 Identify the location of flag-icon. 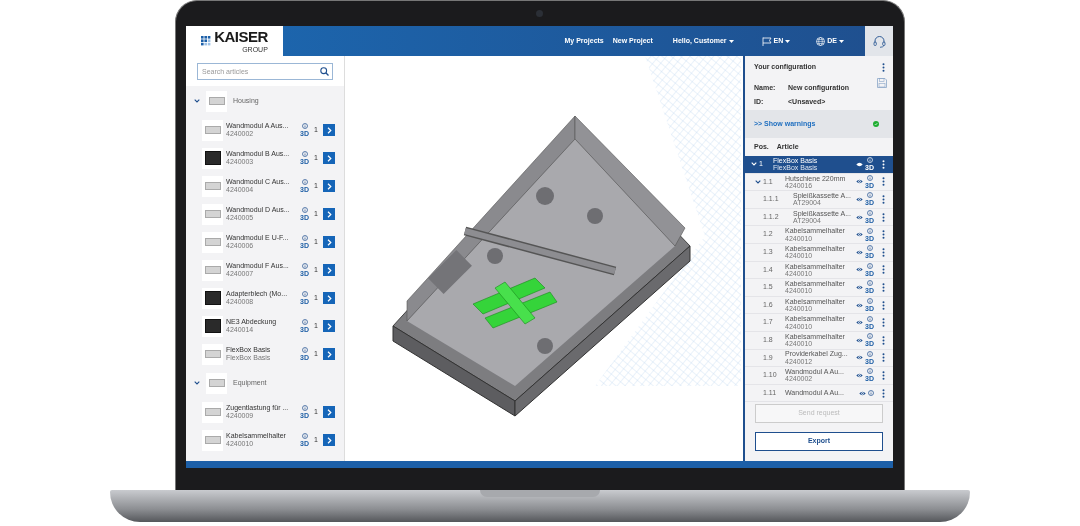
(766, 41).